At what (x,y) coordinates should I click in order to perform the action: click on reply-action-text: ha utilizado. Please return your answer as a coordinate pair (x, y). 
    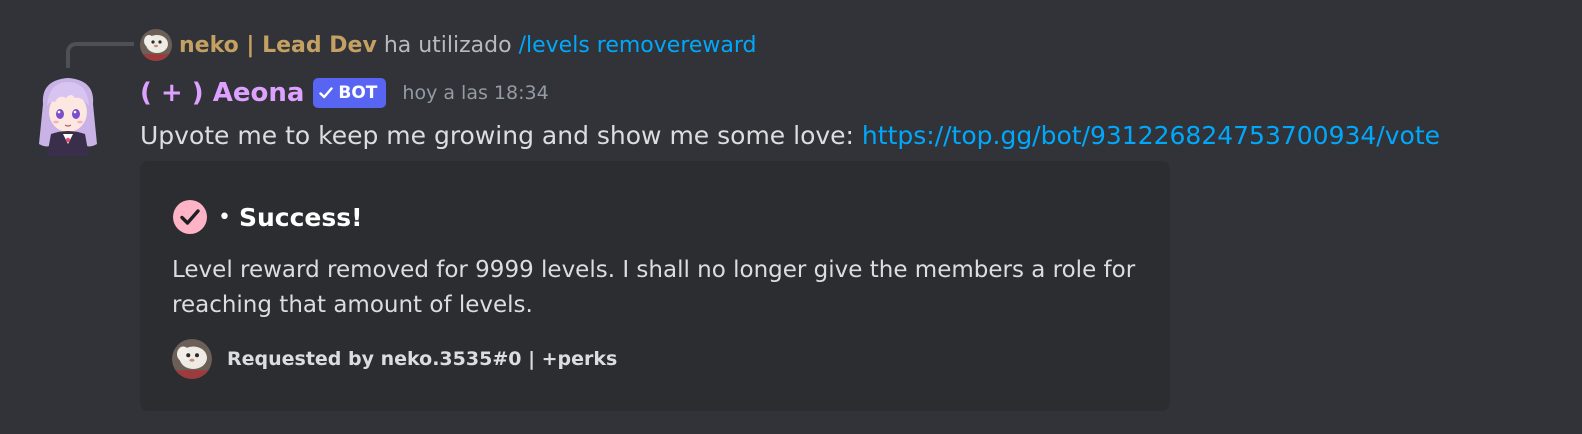
    Looking at the image, I should click on (447, 45).